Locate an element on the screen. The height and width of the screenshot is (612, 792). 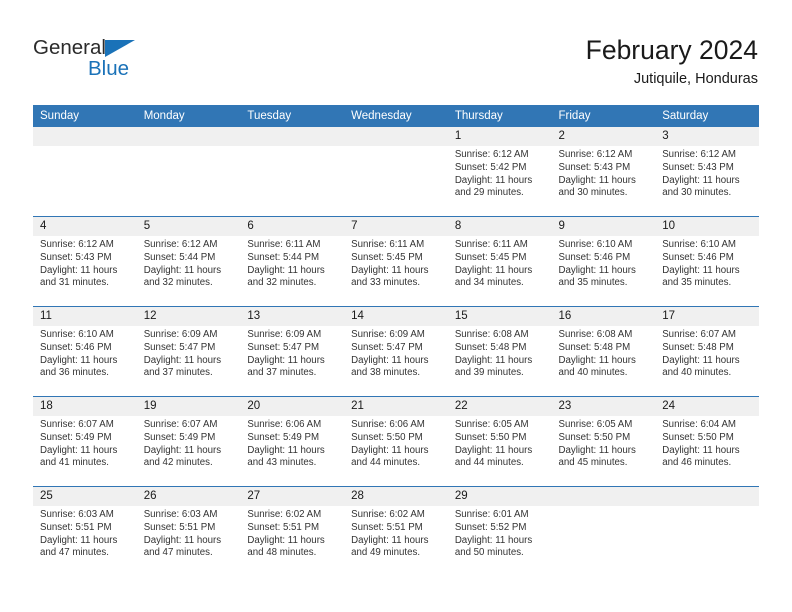
sunrise-text: Sunrise: 6:10 AM is located at coordinates (699, 244).